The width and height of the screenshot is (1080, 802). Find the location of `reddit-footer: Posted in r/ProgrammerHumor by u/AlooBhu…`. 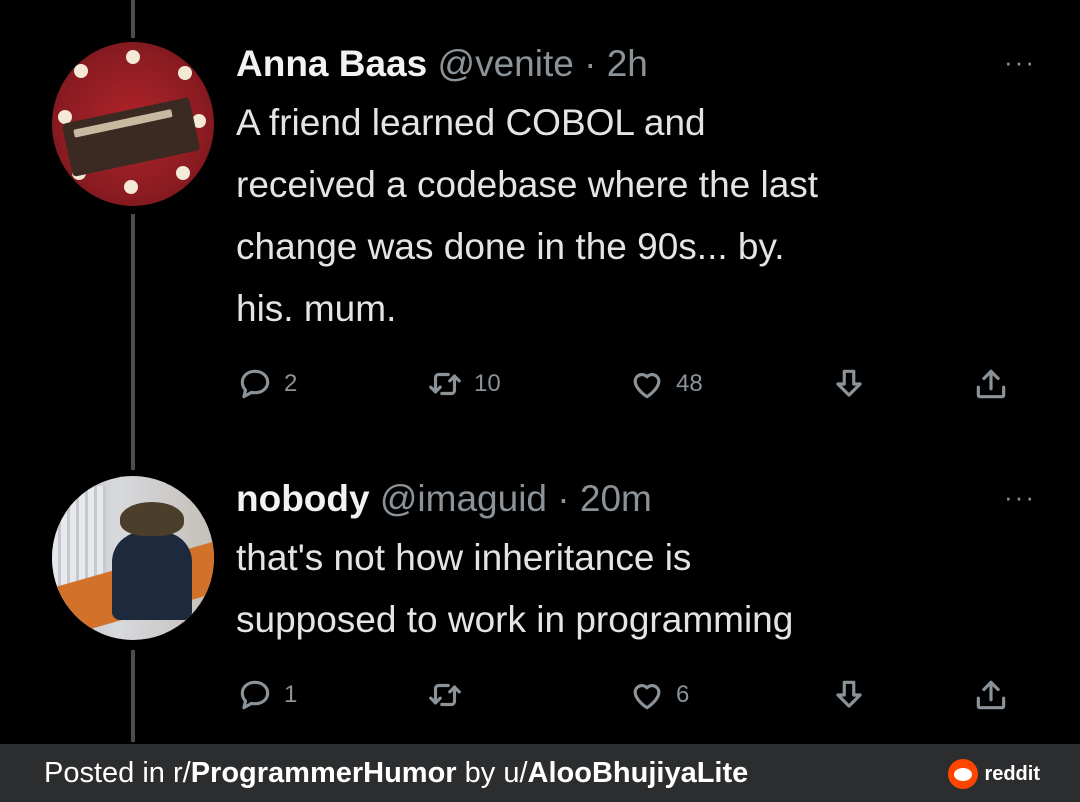

reddit-footer: Posted in r/ProgrammerHumor by u/AlooBhu… is located at coordinates (540, 773).